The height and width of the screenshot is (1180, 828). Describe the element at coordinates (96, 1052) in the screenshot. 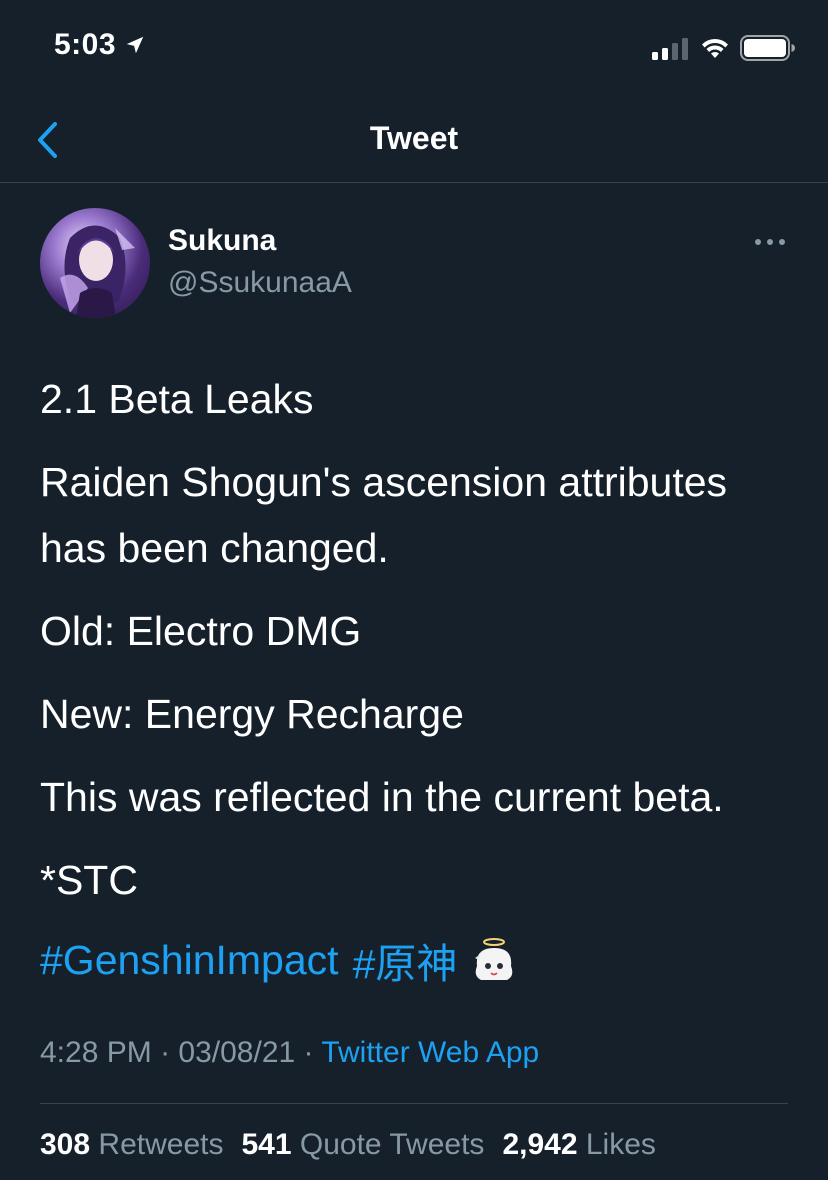

I see `tweet-time: 4:28 PM` at that location.